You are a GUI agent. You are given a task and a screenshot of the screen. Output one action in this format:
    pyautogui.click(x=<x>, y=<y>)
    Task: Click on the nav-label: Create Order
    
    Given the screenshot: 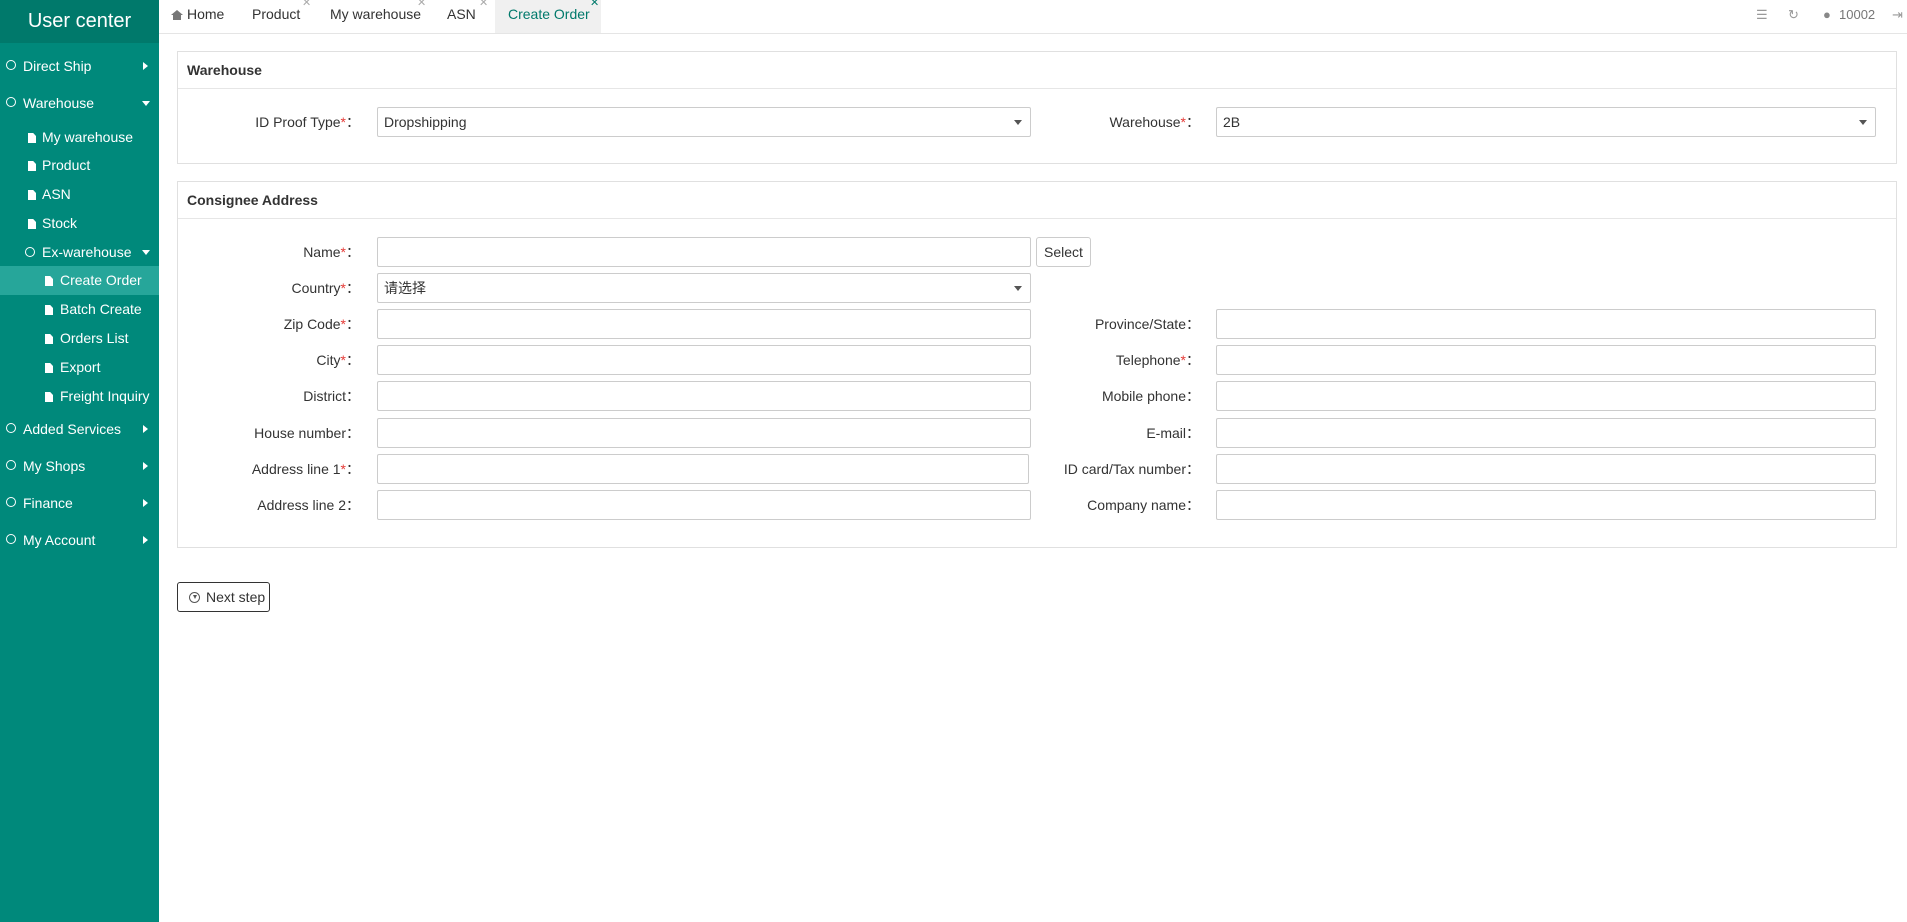 What is the action you would take?
    pyautogui.click(x=101, y=280)
    